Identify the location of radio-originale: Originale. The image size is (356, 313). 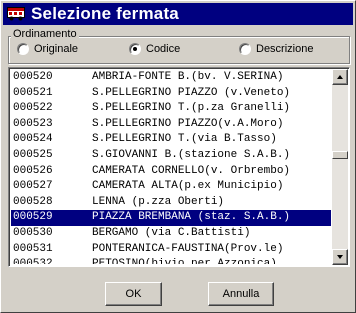
(47, 49).